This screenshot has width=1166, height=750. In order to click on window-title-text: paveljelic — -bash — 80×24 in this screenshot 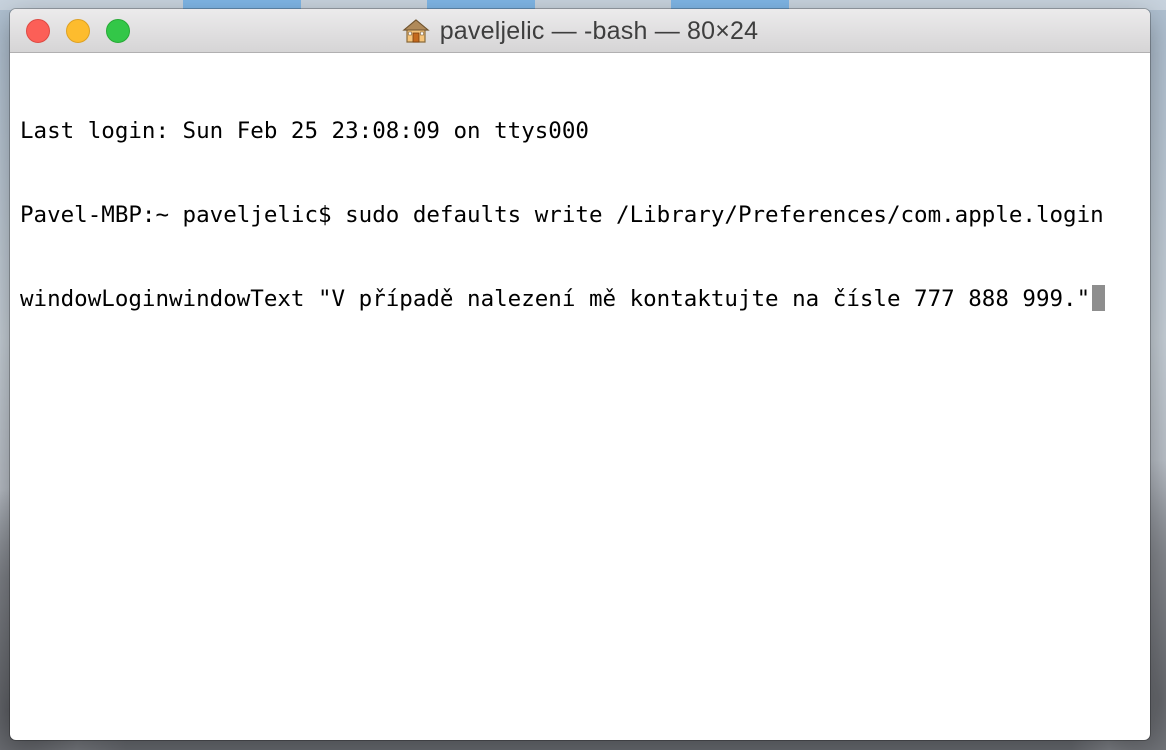, I will do `click(599, 30)`.